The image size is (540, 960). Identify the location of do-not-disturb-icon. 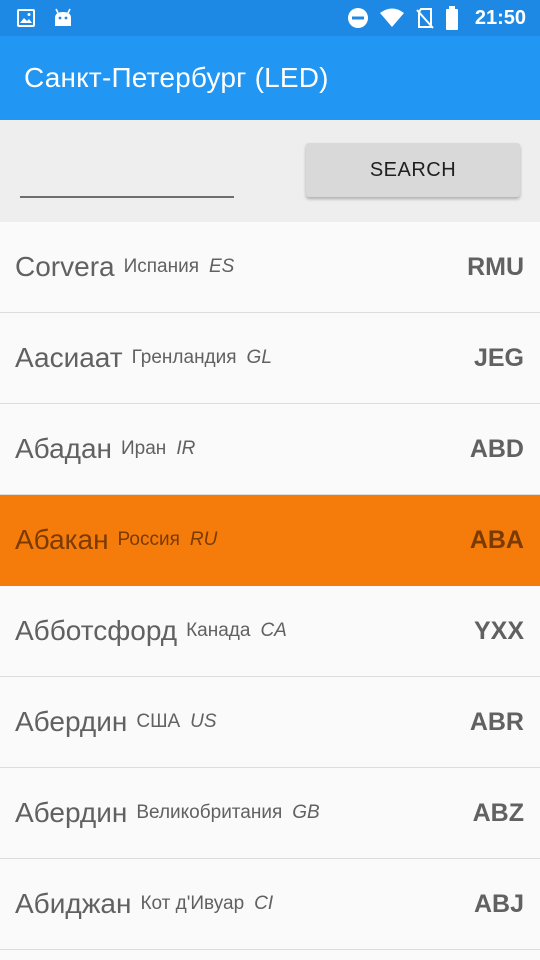
(358, 18).